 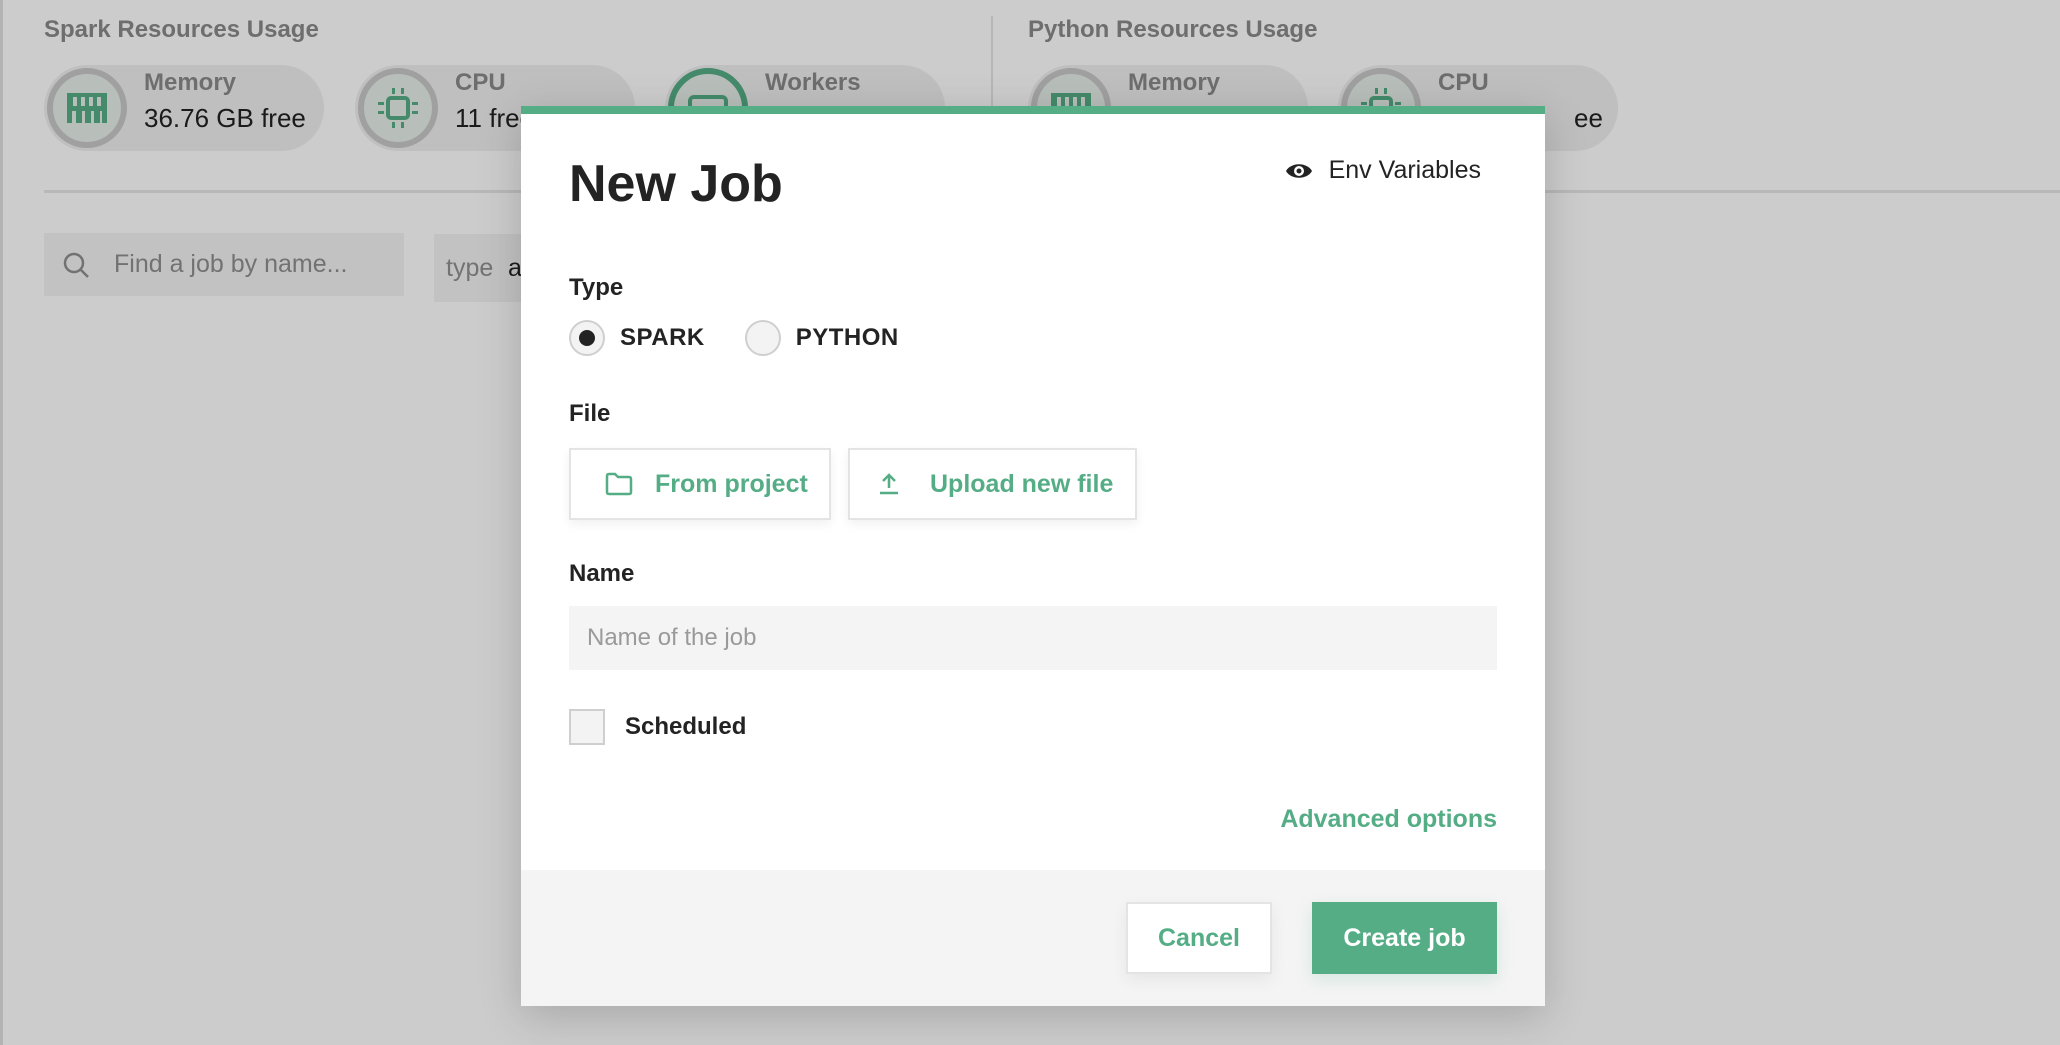 I want to click on upload-new-file-button: Upload new file, so click(x=992, y=484).